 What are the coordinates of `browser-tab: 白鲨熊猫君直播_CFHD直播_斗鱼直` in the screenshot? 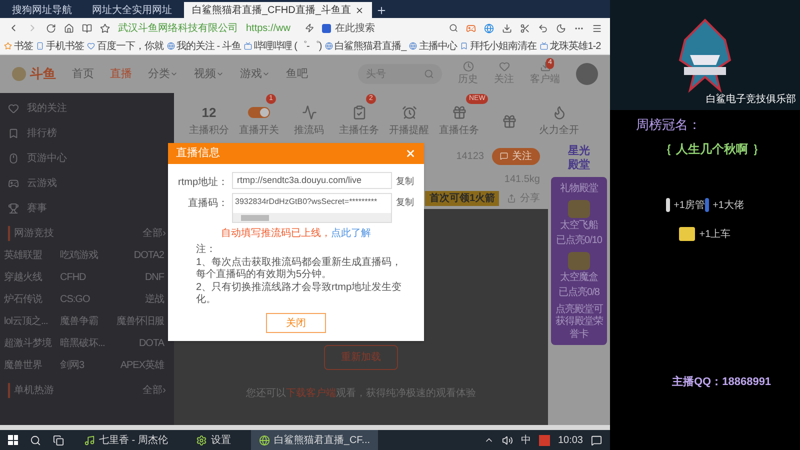 It's located at (278, 10).